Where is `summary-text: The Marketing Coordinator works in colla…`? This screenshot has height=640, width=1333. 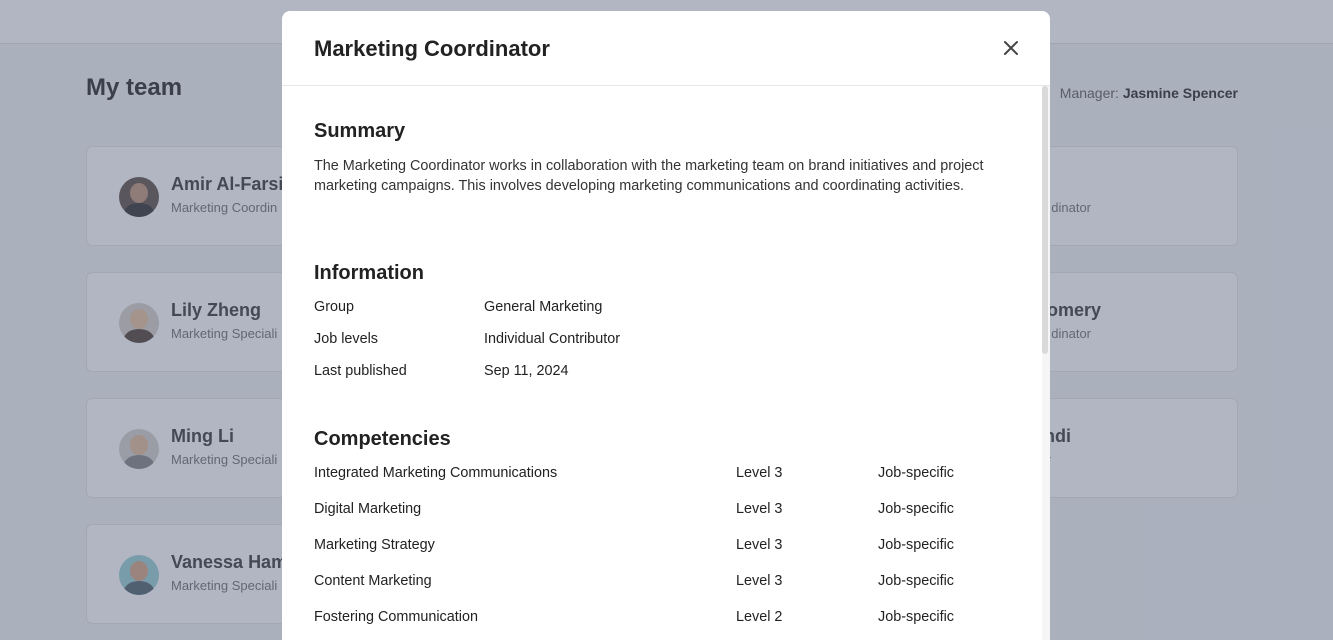
summary-text: The Marketing Coordinator works in colla… is located at coordinates (649, 176).